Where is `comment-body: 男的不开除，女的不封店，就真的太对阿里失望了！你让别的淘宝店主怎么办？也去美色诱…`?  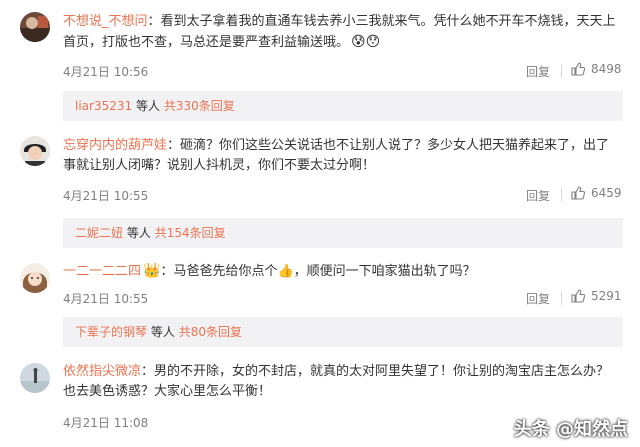
comment-body: 男的不开除，女的不封店，就真的太对阿里失望了！你让别的淘宝店主怎么办？也去美色诱… is located at coordinates (336, 381).